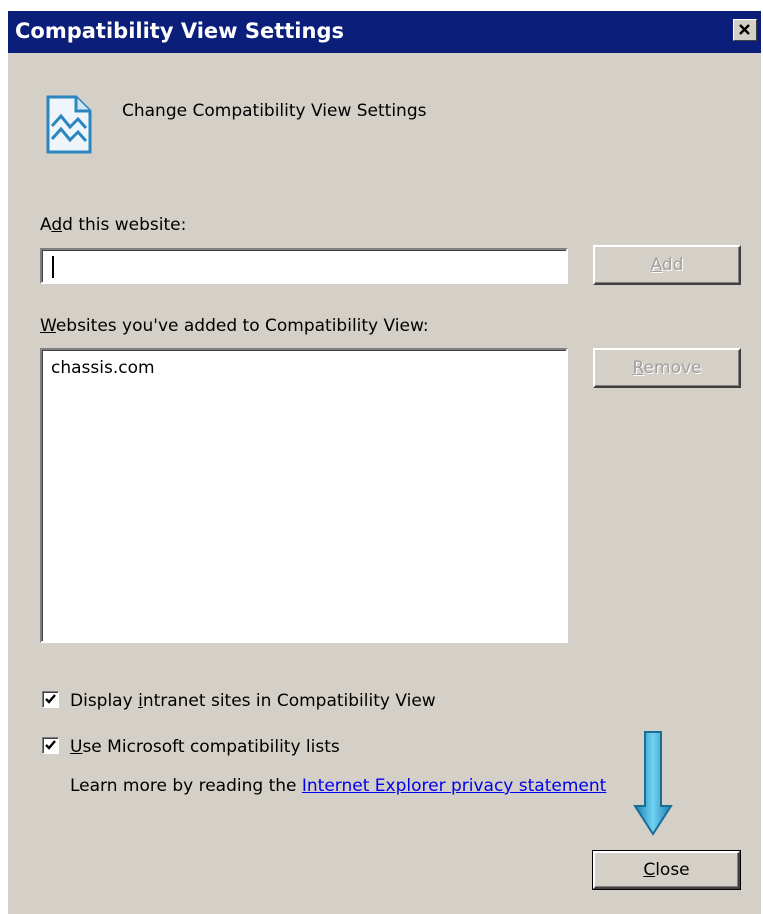 This screenshot has height=914, width=763. I want to click on list-item: chassis.com, so click(103, 368).